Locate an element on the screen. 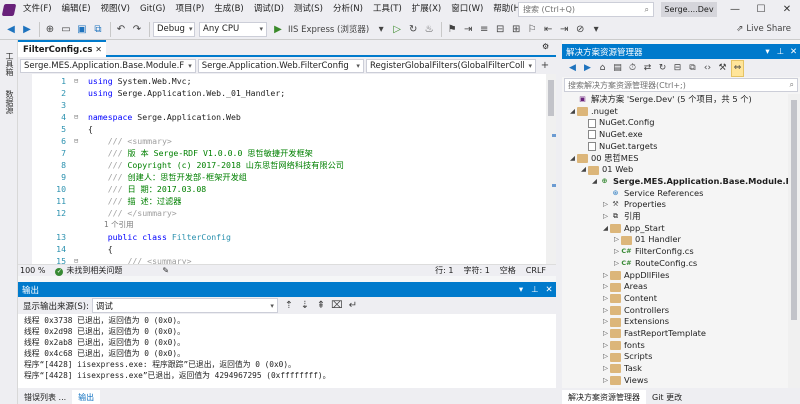  code-line: 1 ⊟ using System.Web.Mvc; is located at coordinates (282, 81).